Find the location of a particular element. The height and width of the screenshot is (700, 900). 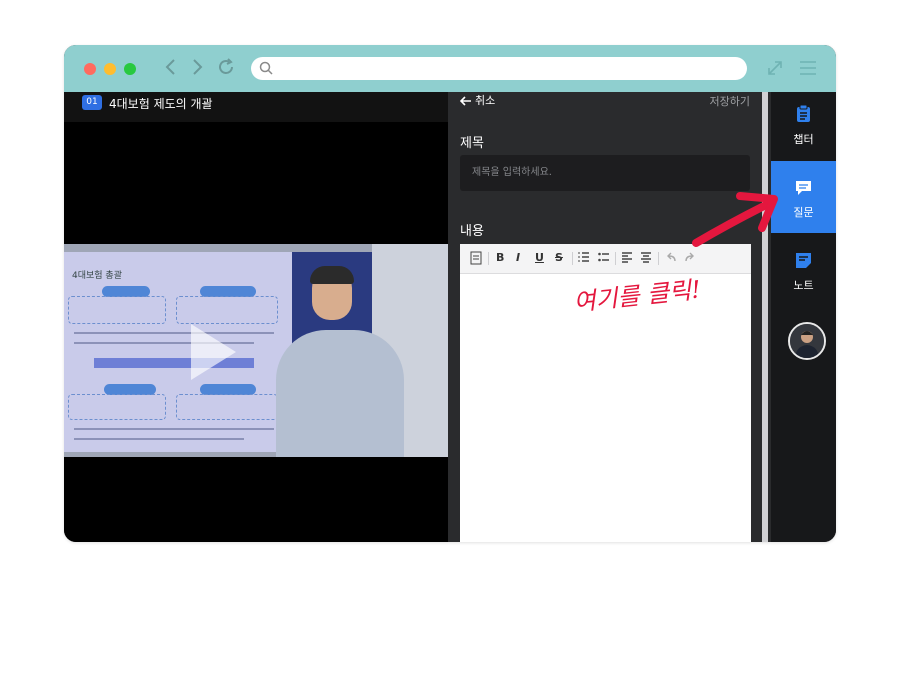

underline-button: U is located at coordinates (539, 258).